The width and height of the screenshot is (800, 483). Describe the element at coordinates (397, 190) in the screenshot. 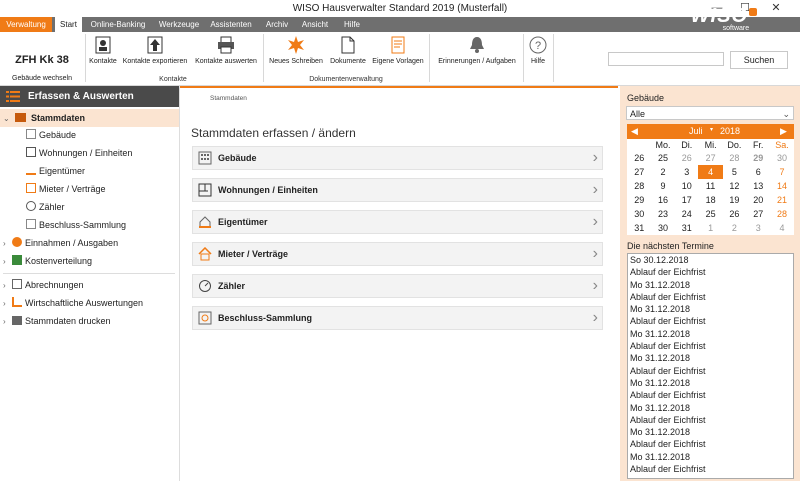

I see `nav-row-wohnungen: Wohnungen / Einheiten ›` at that location.